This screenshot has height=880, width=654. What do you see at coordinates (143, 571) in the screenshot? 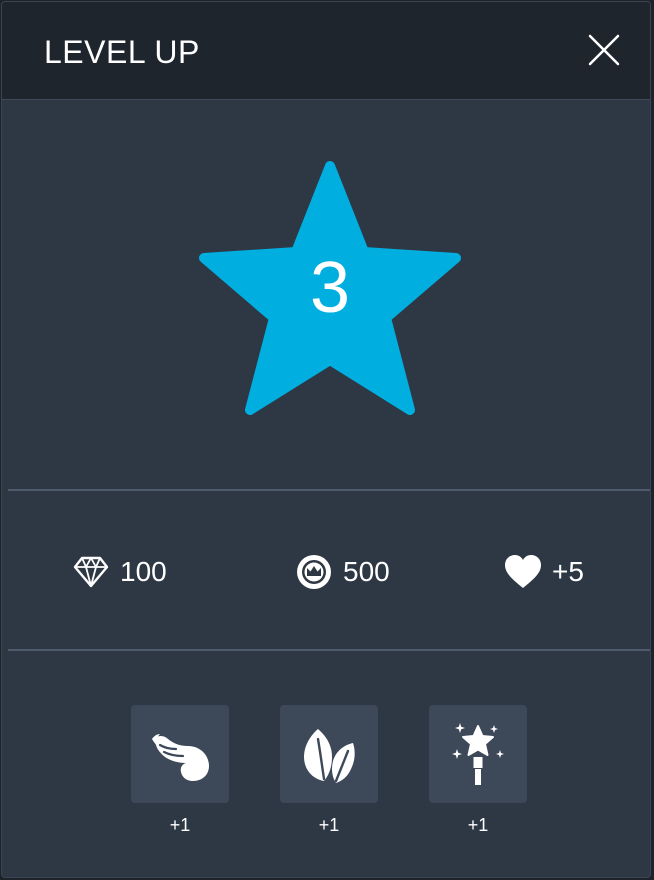
I see `diamond-count: 100` at bounding box center [143, 571].